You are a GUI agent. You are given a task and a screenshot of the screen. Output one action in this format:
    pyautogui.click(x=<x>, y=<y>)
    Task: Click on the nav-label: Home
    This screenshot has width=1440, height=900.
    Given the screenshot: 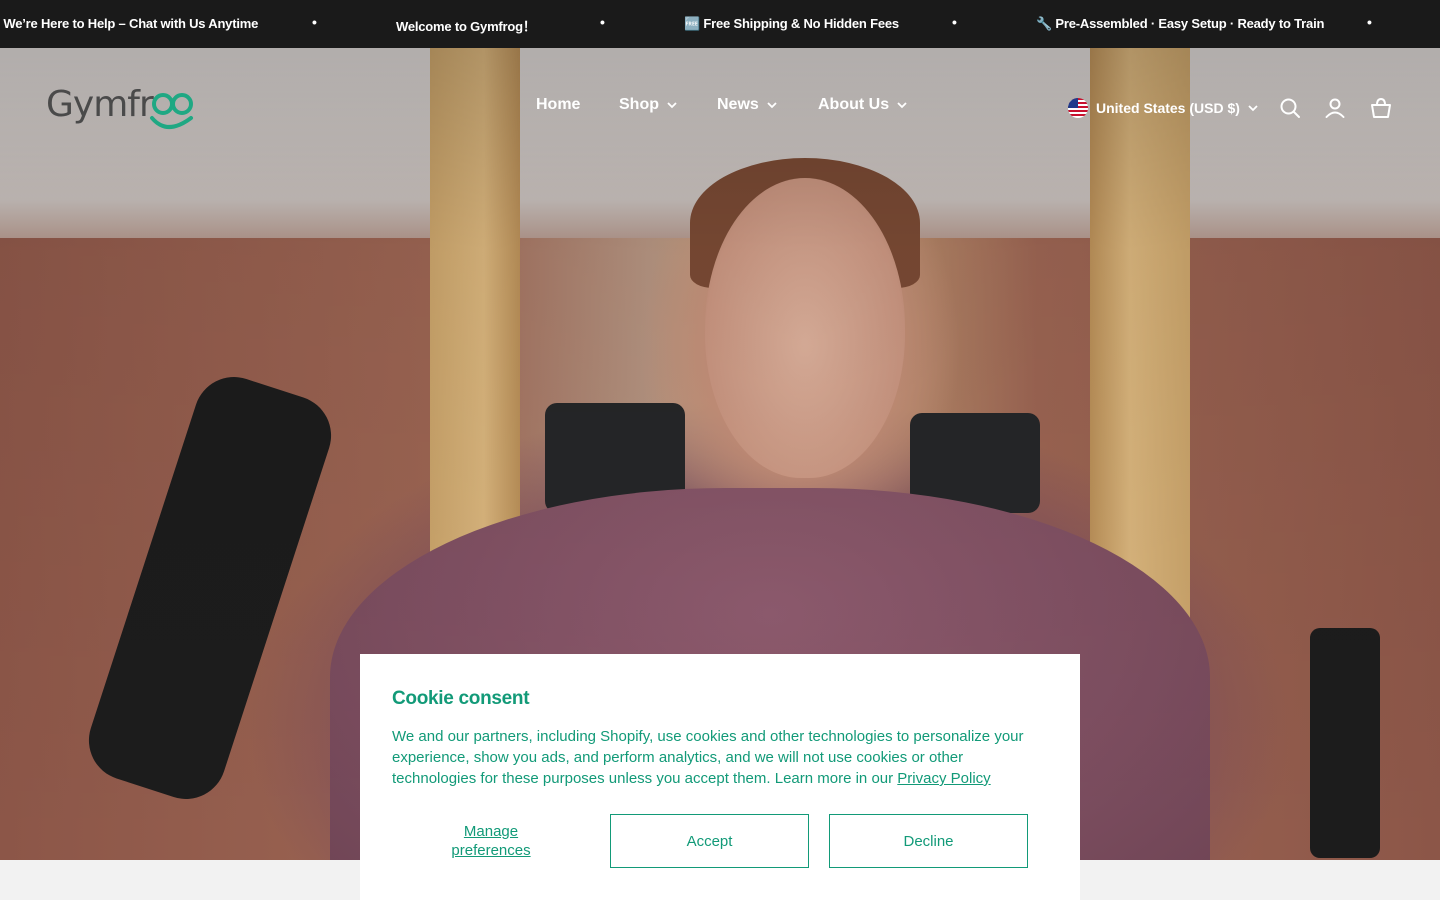 What is the action you would take?
    pyautogui.click(x=558, y=104)
    